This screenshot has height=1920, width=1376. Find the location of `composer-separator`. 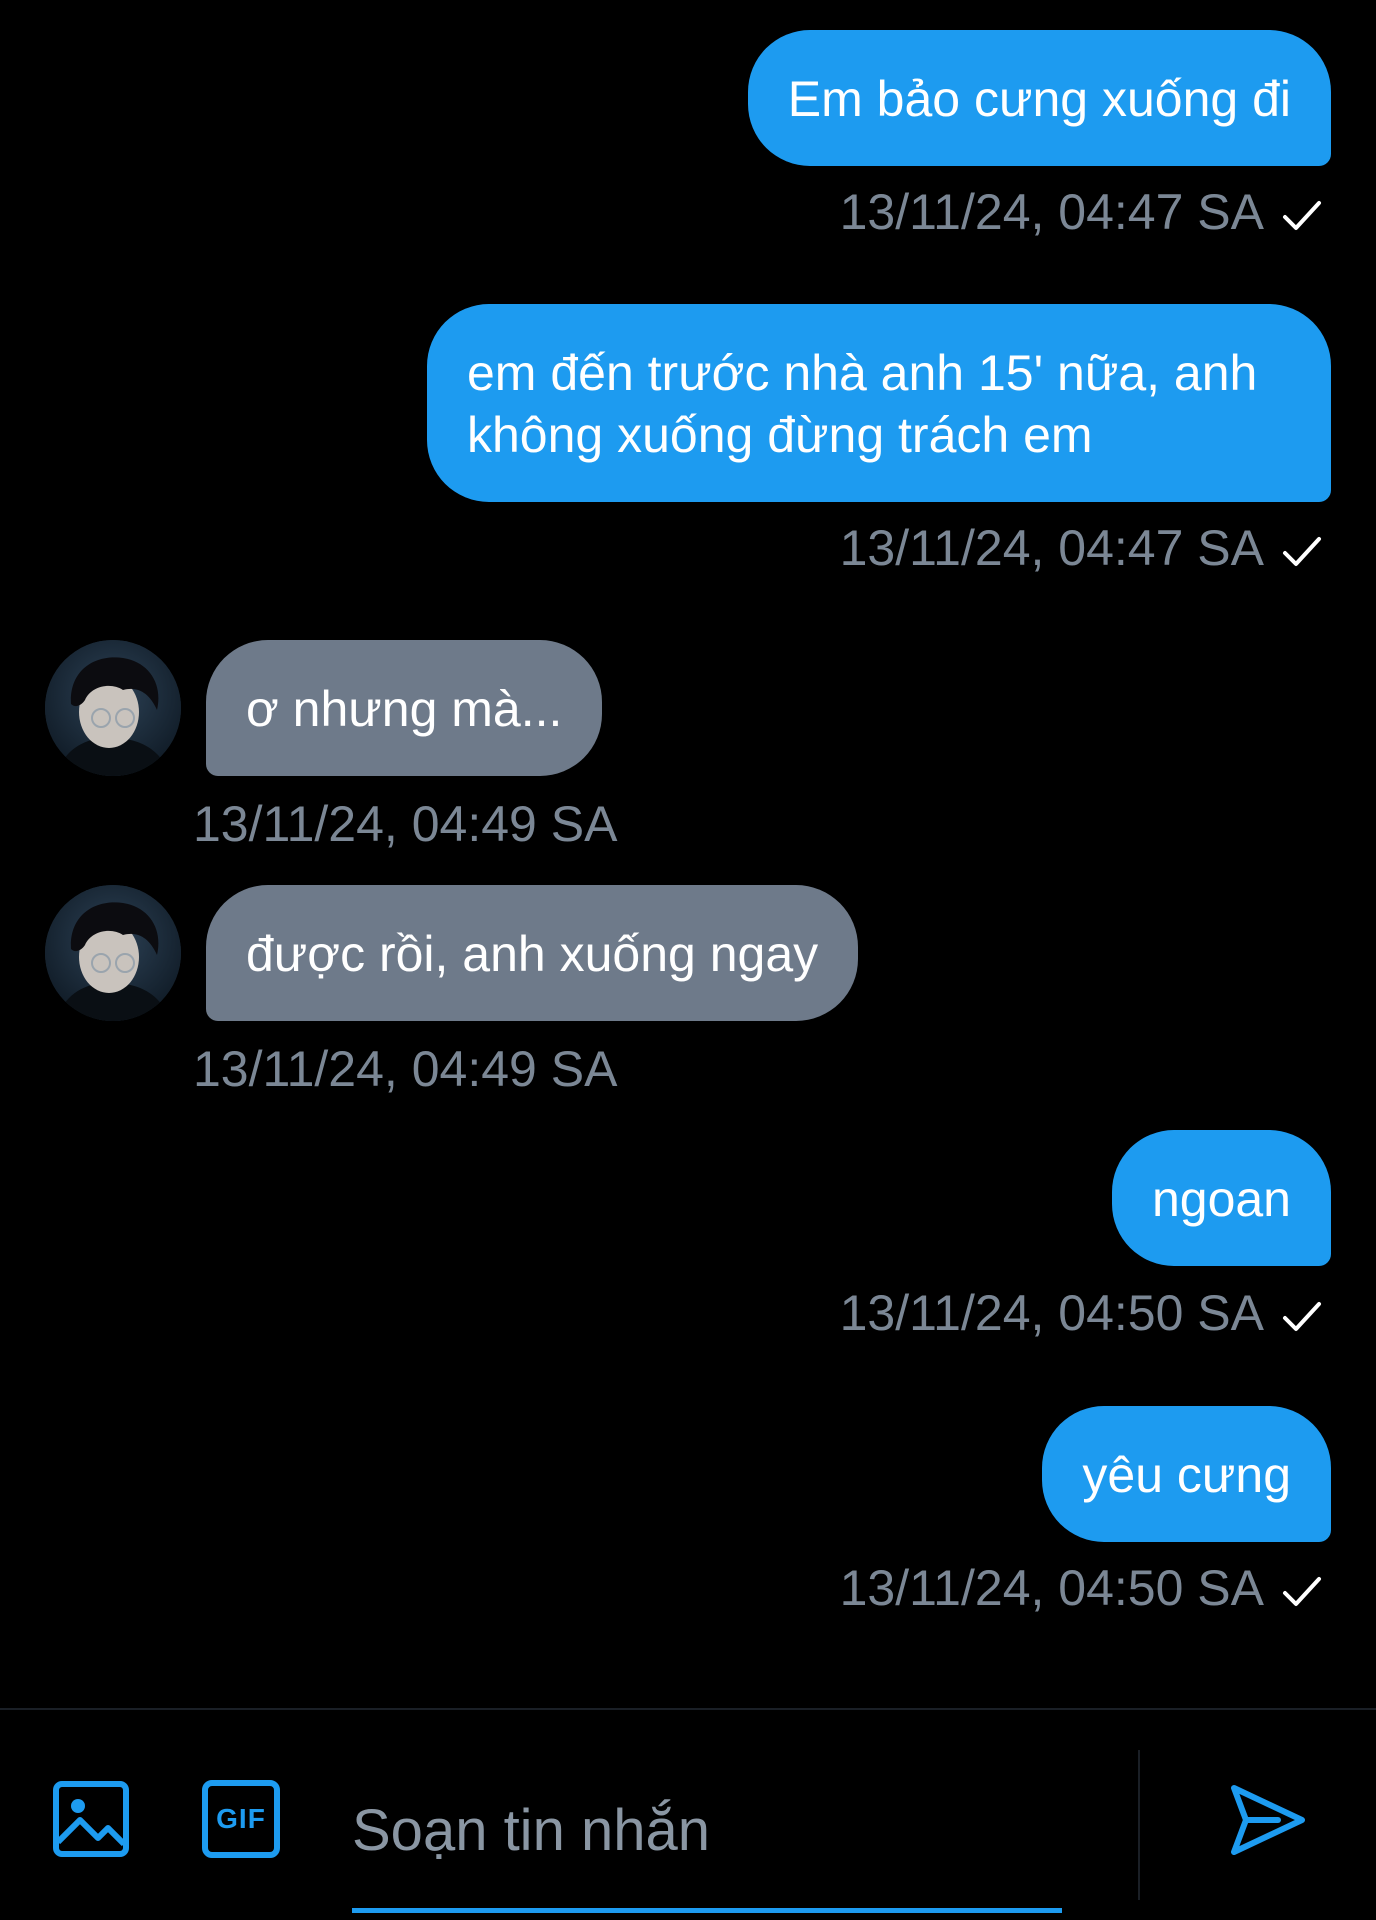

composer-separator is located at coordinates (1139, 1825).